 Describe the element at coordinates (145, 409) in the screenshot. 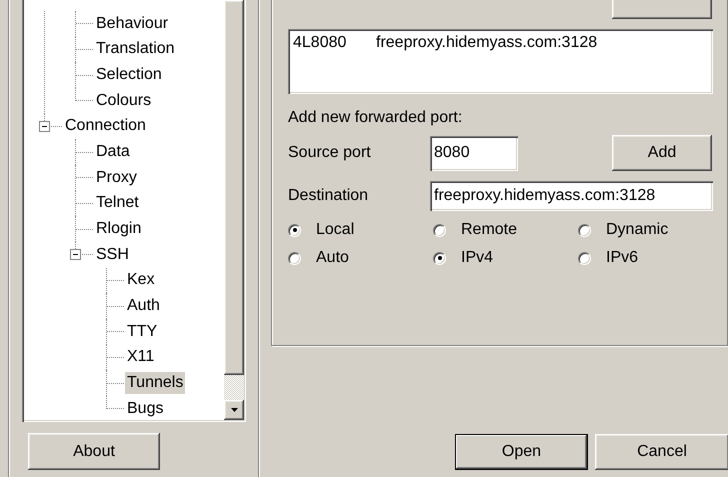

I see `tree-item: Bugs` at that location.